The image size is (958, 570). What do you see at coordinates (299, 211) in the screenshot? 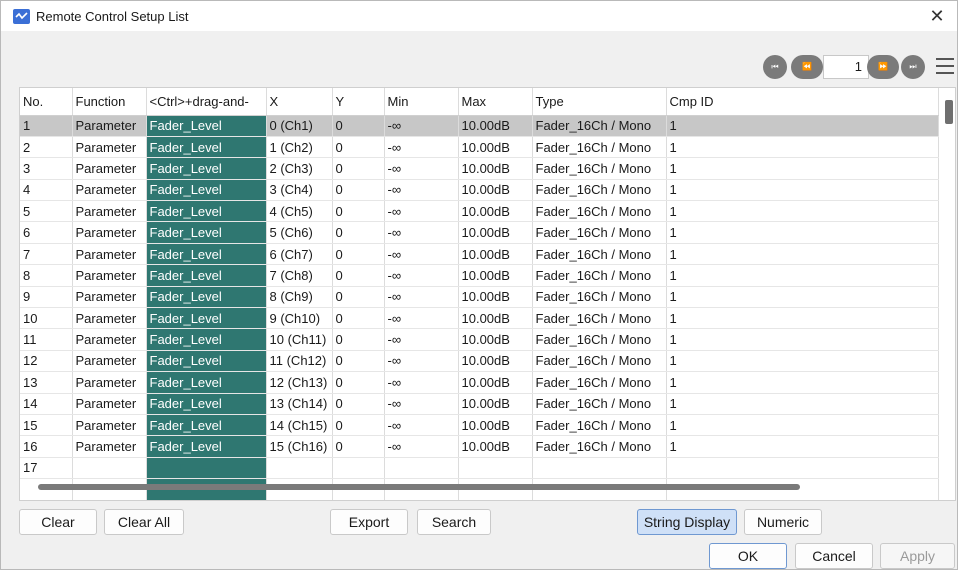
I see `cell-x: 4 (Ch5)` at bounding box center [299, 211].